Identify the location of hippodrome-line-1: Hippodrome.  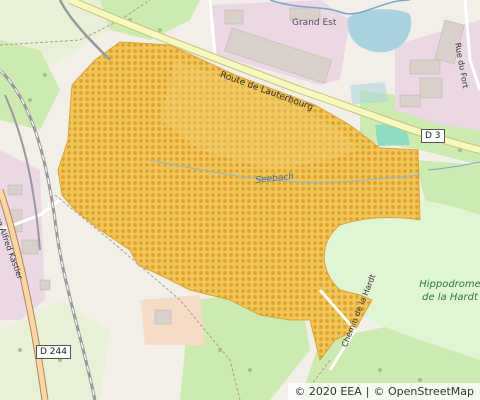
(449, 284).